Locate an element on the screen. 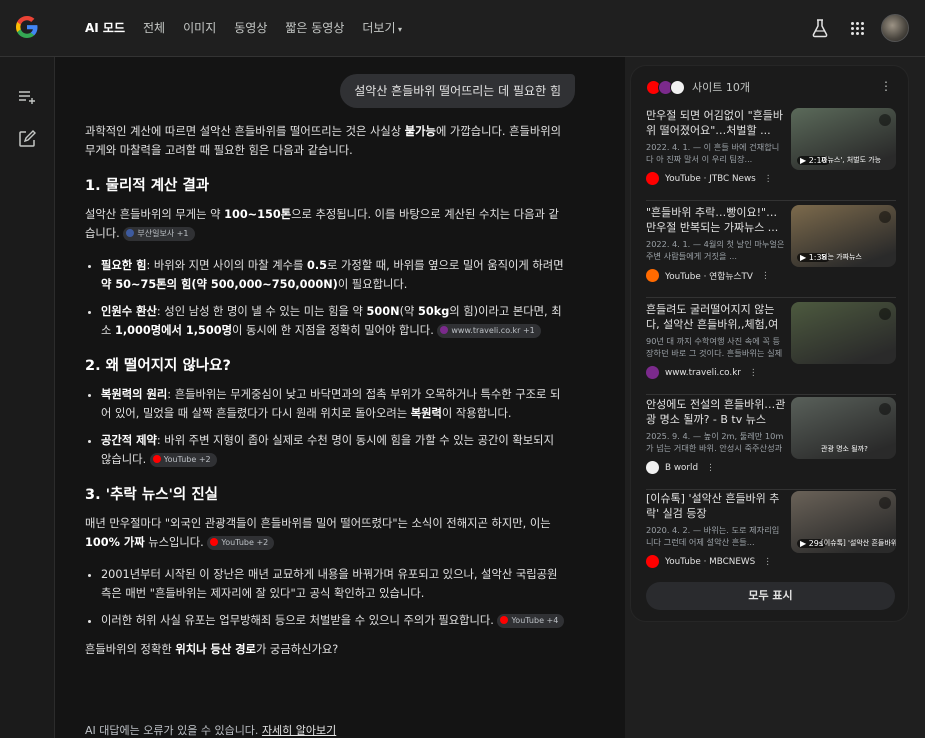  source-site: YouTube · MBCNEWS ⋮ is located at coordinates (709, 561).